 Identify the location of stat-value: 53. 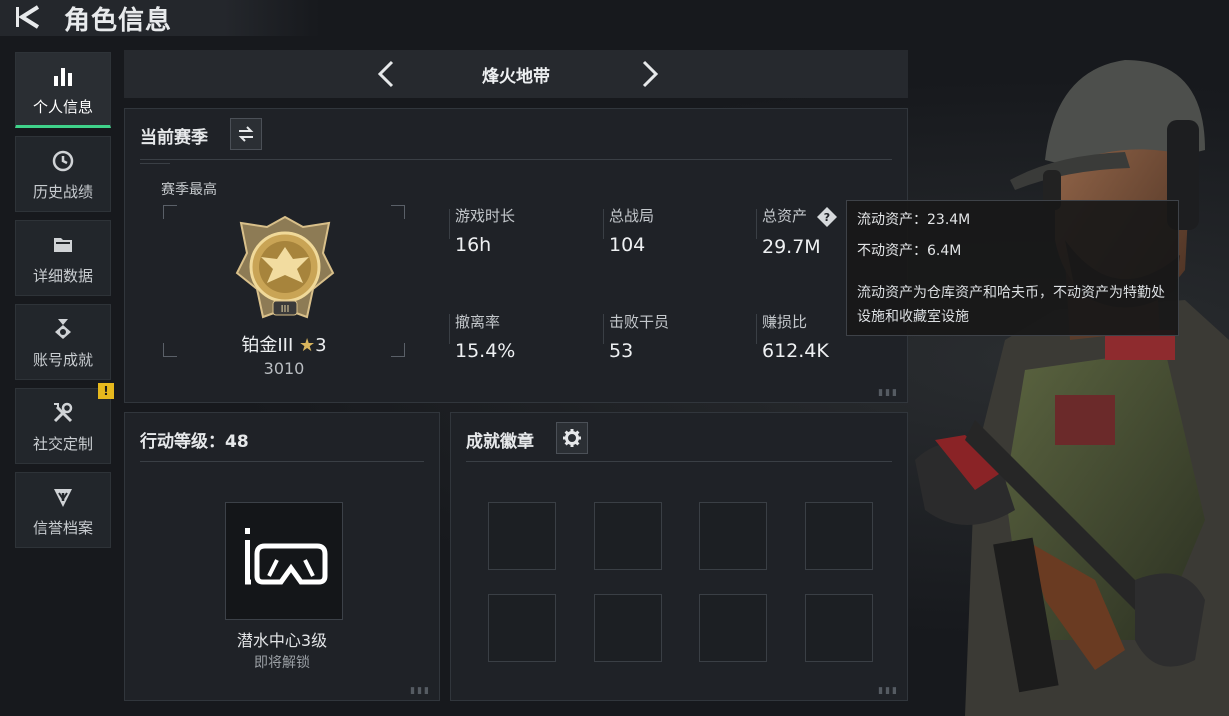
(621, 351).